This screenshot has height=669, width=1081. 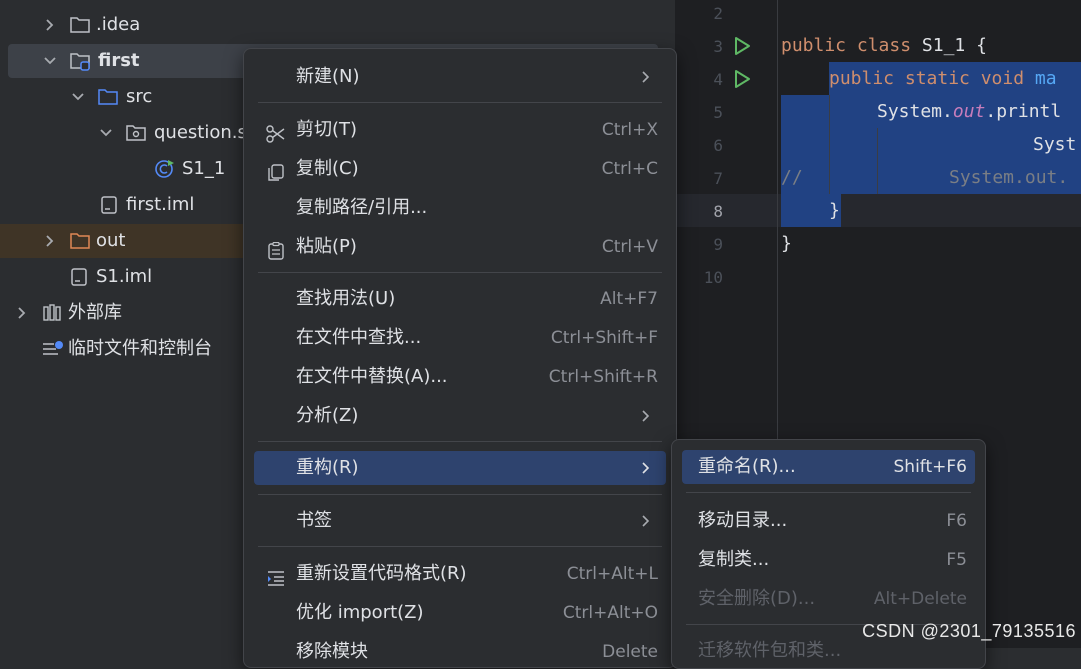 I want to click on code-token: public static void, so click(x=932, y=78).